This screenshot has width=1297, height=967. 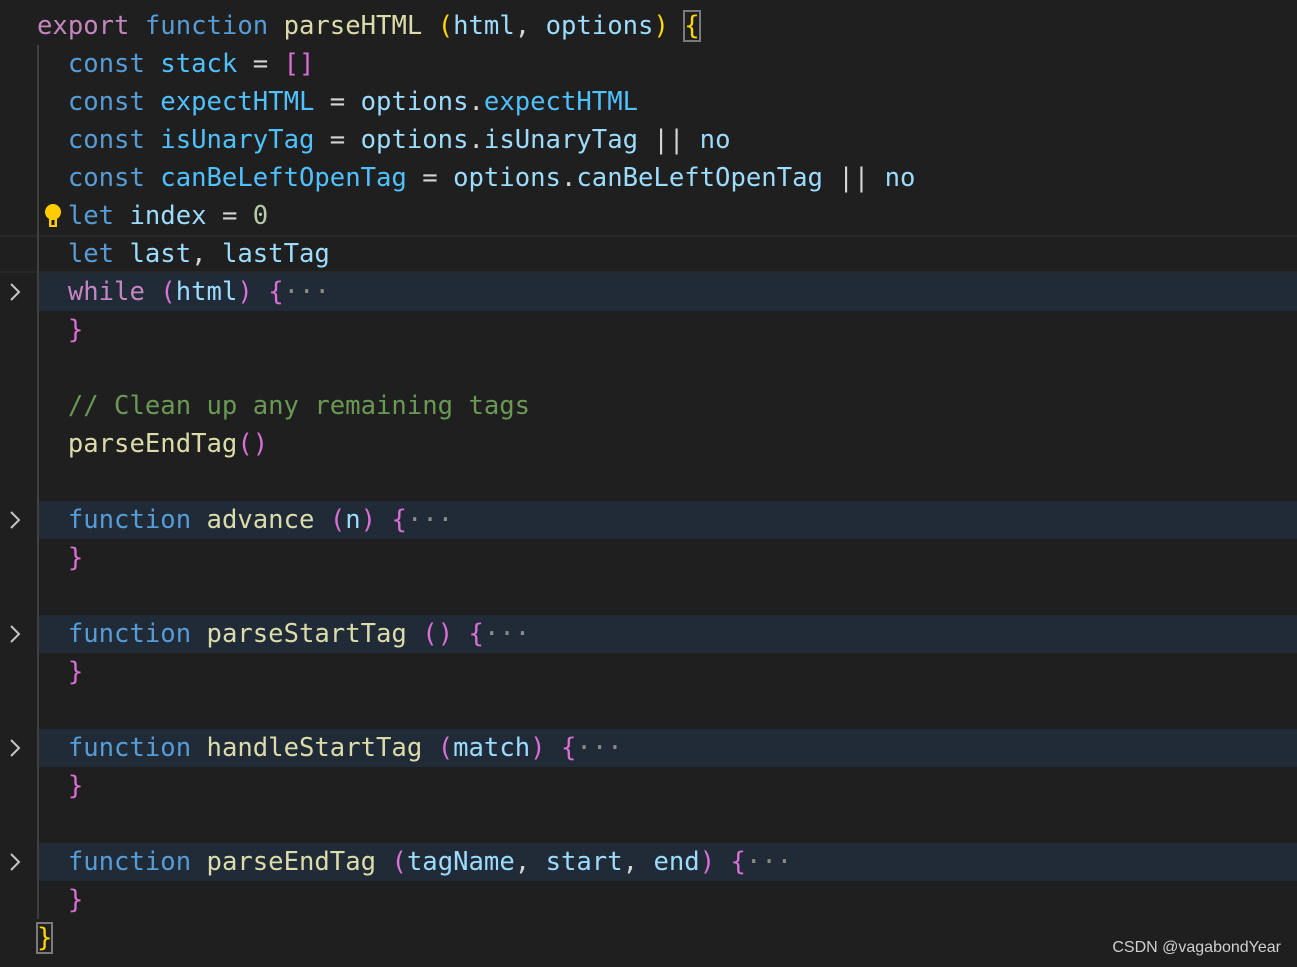 What do you see at coordinates (160, 254) in the screenshot?
I see `code-token: last` at bounding box center [160, 254].